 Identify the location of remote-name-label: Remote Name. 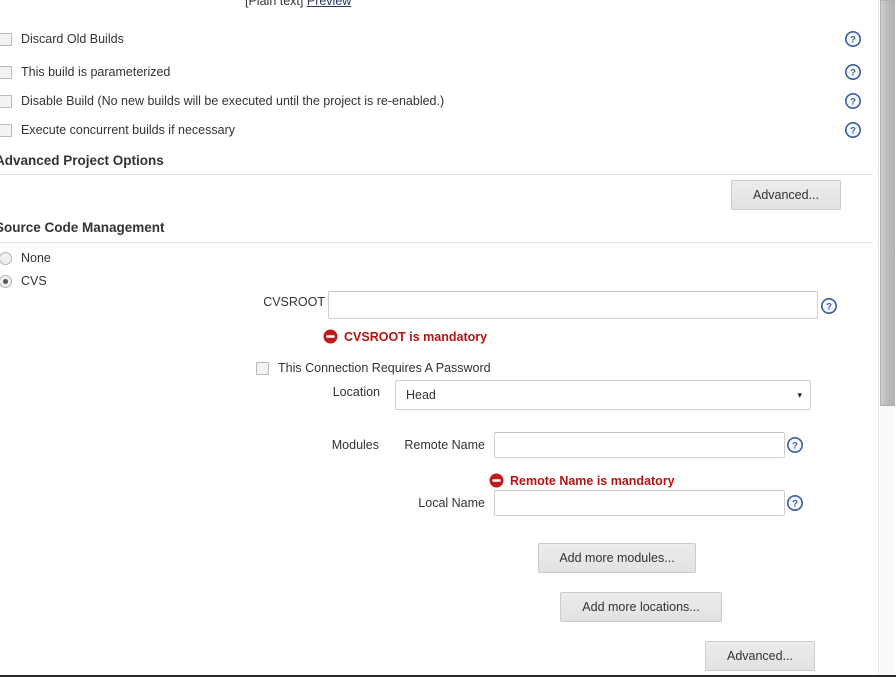
(444, 445).